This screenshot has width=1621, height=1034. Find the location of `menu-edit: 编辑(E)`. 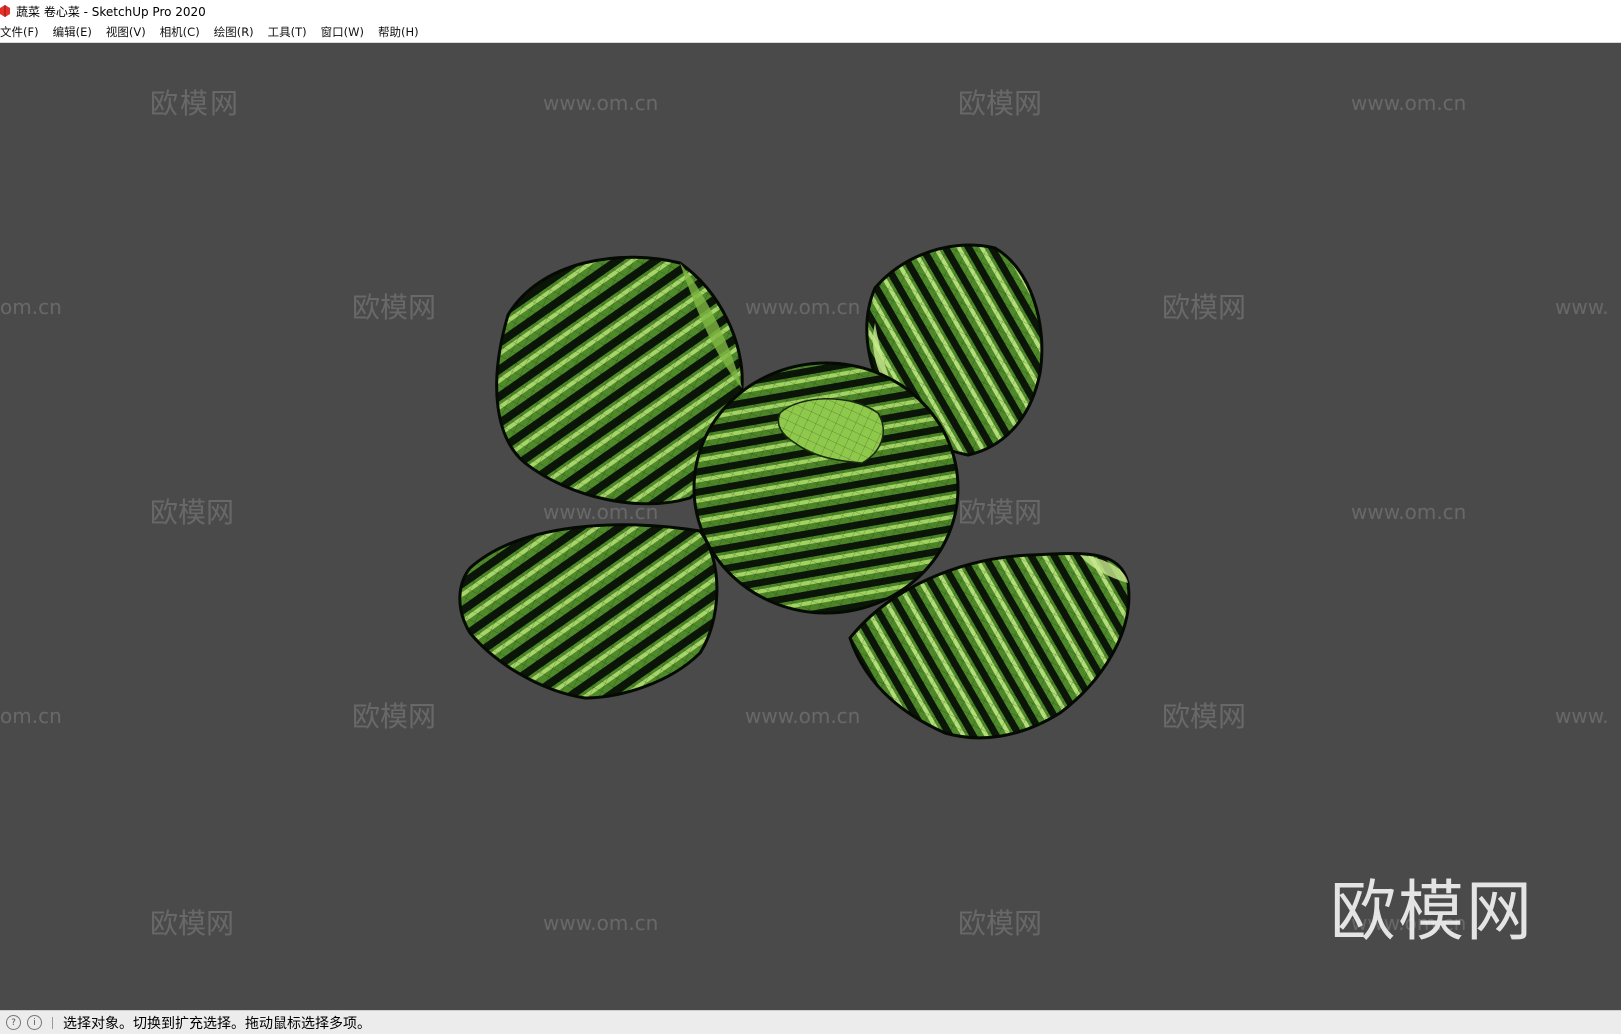

menu-edit: 编辑(E) is located at coordinates (72, 32).